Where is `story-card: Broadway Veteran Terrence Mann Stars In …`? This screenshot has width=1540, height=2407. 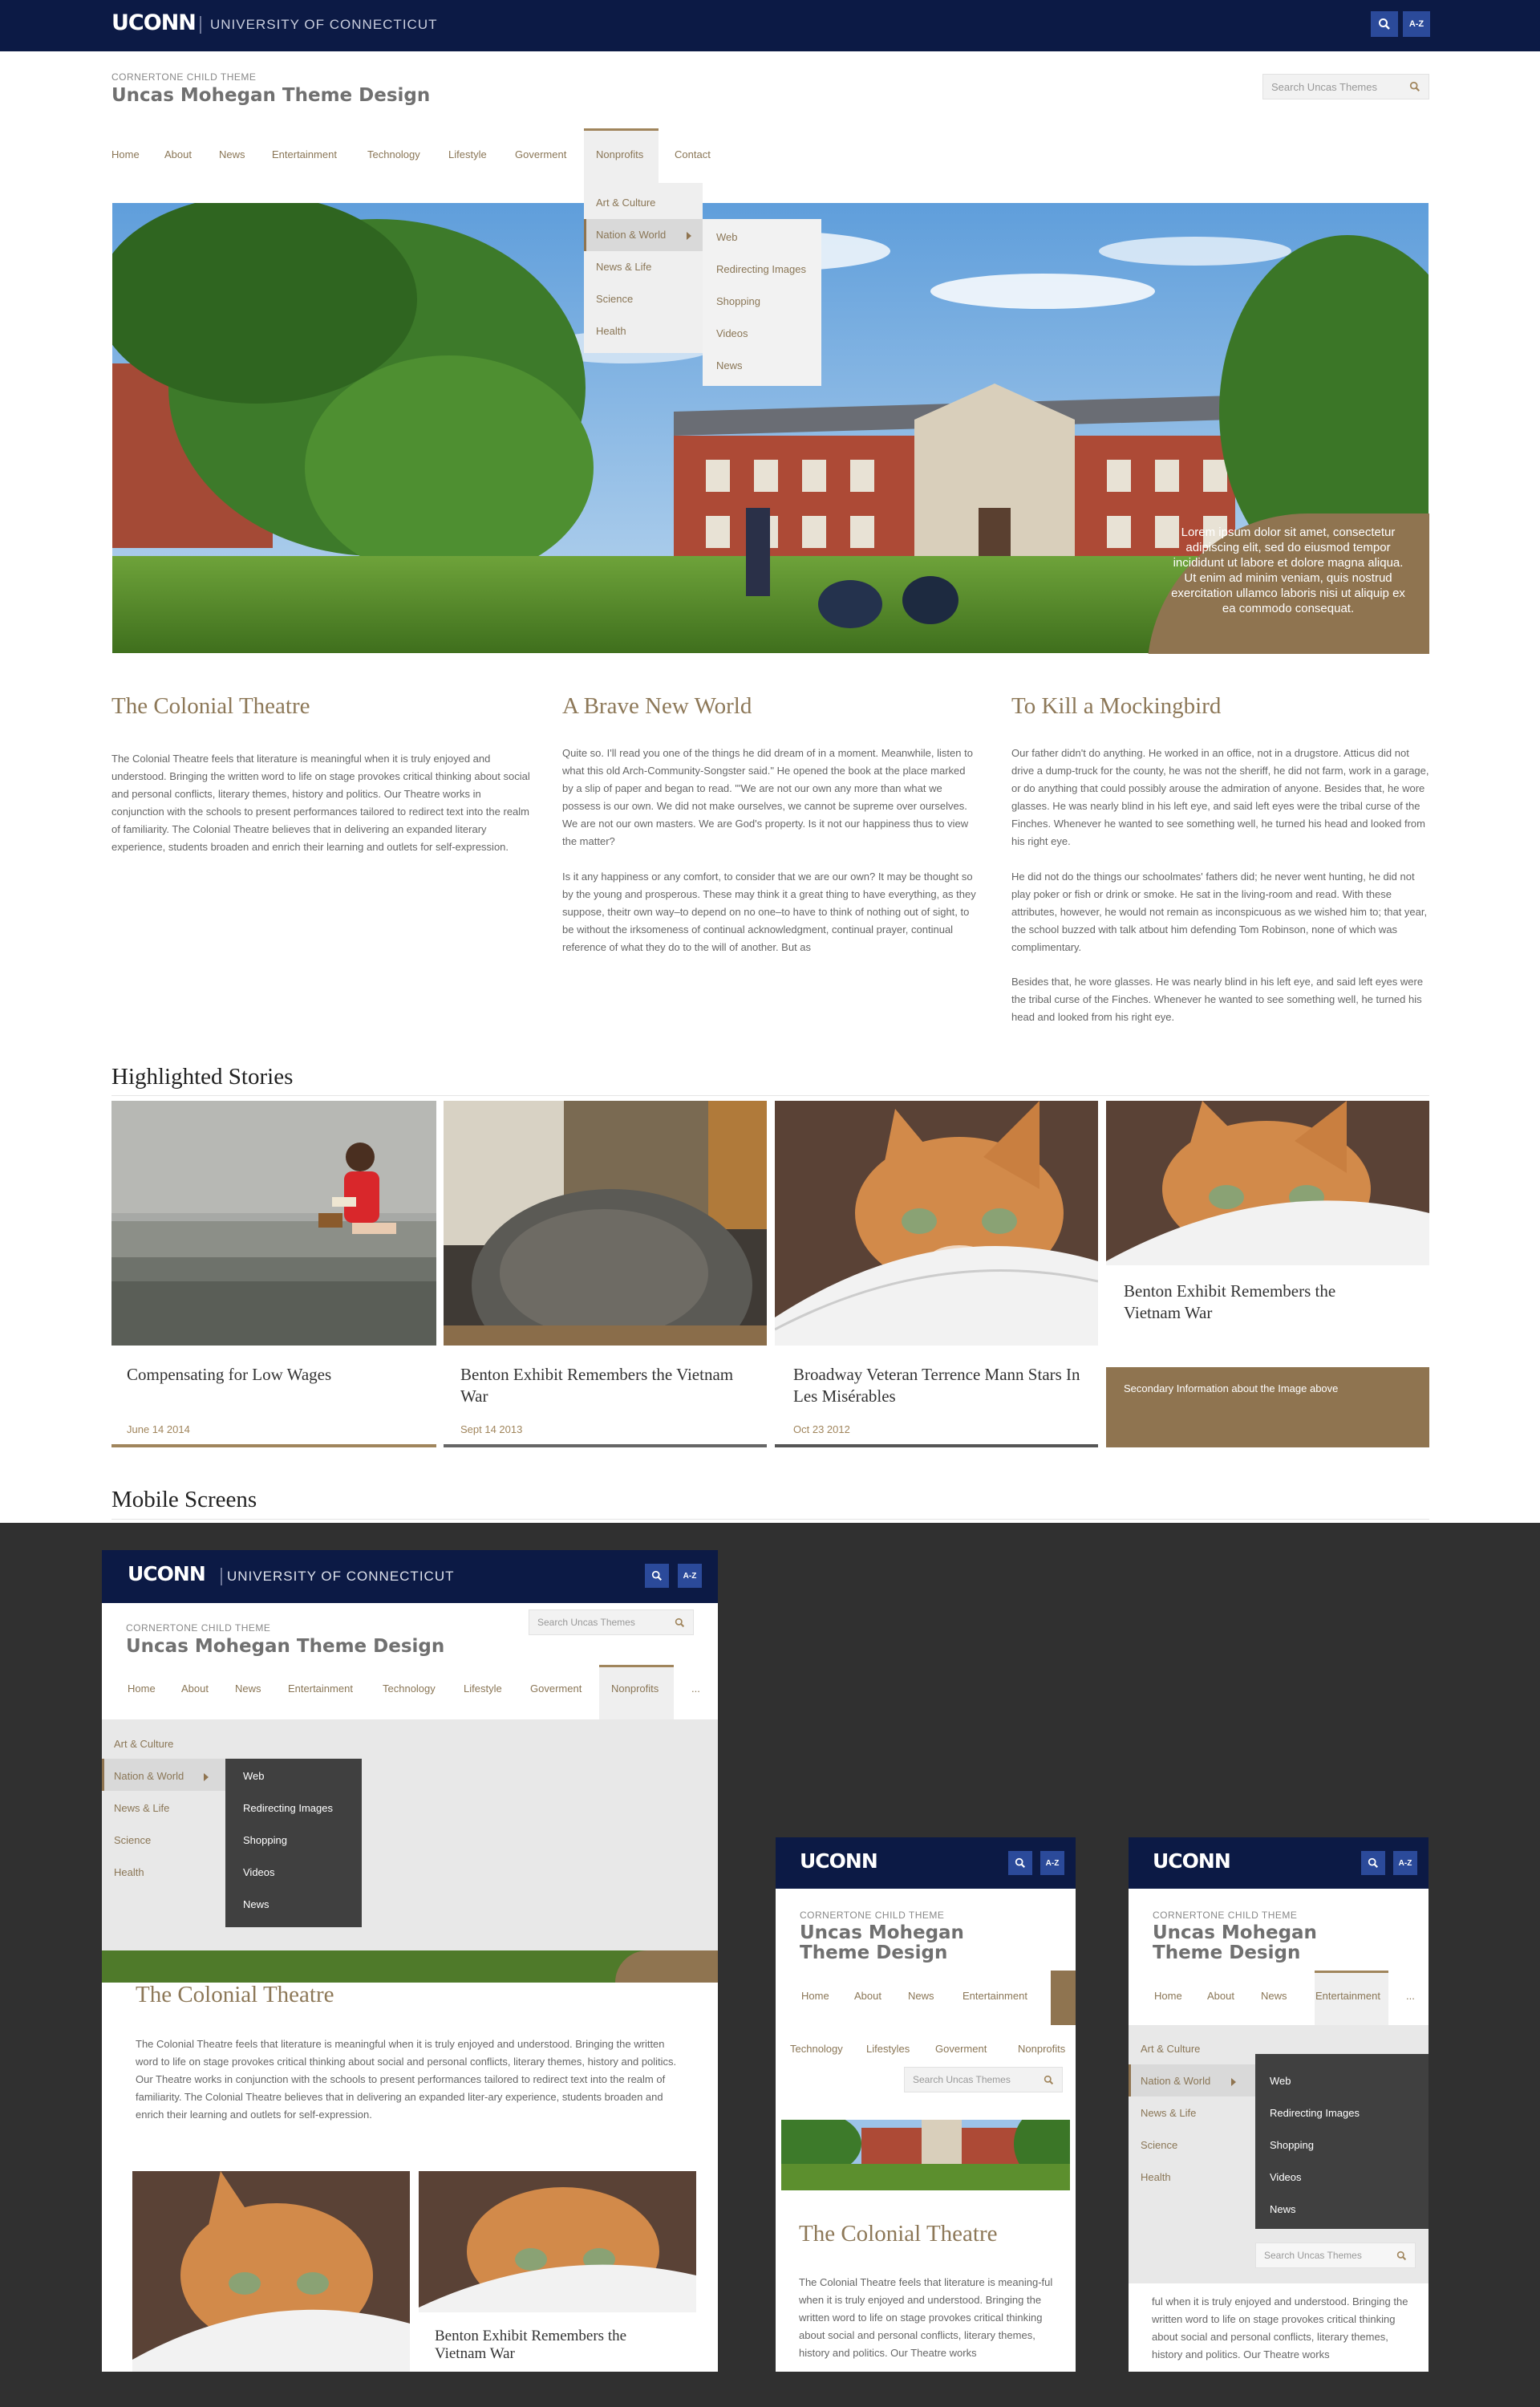
story-card: Broadway Veteran Terrence Mann Stars In … is located at coordinates (937, 1274).